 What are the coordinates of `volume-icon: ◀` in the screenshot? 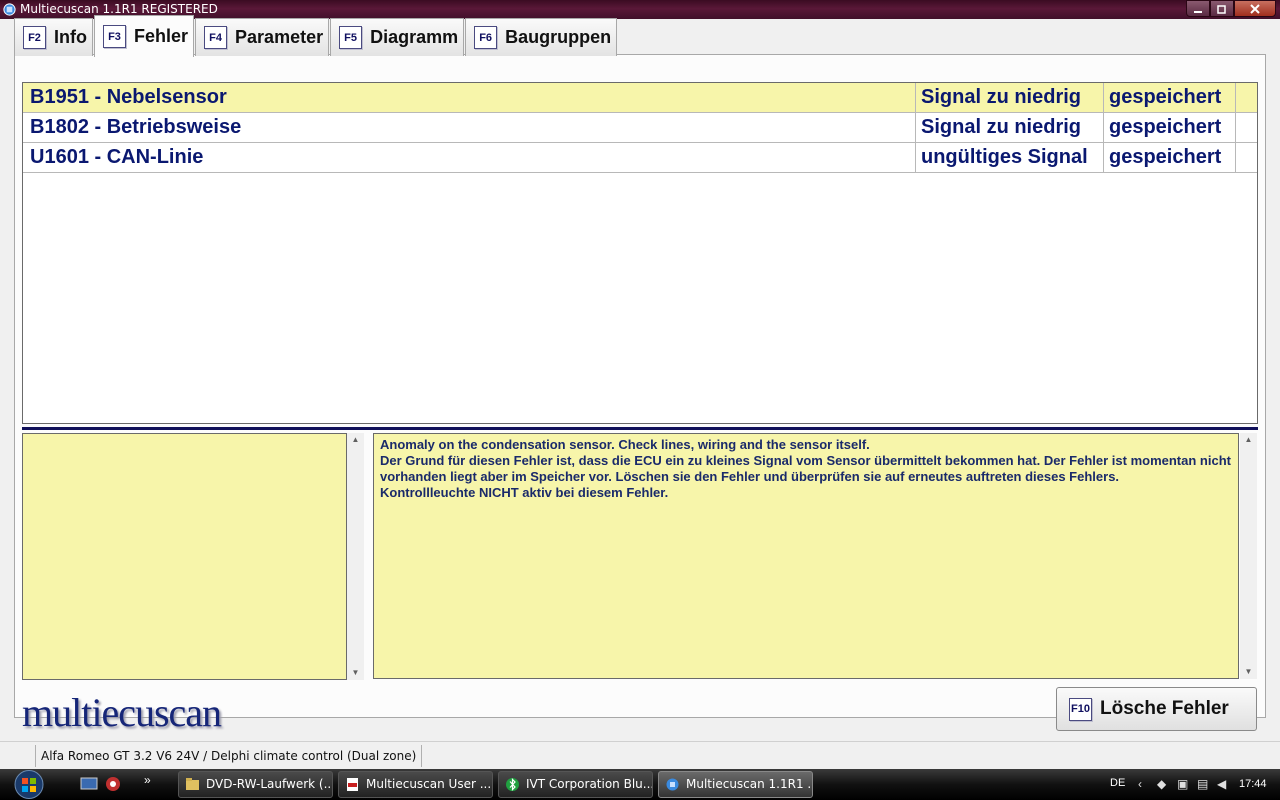 It's located at (1221, 784).